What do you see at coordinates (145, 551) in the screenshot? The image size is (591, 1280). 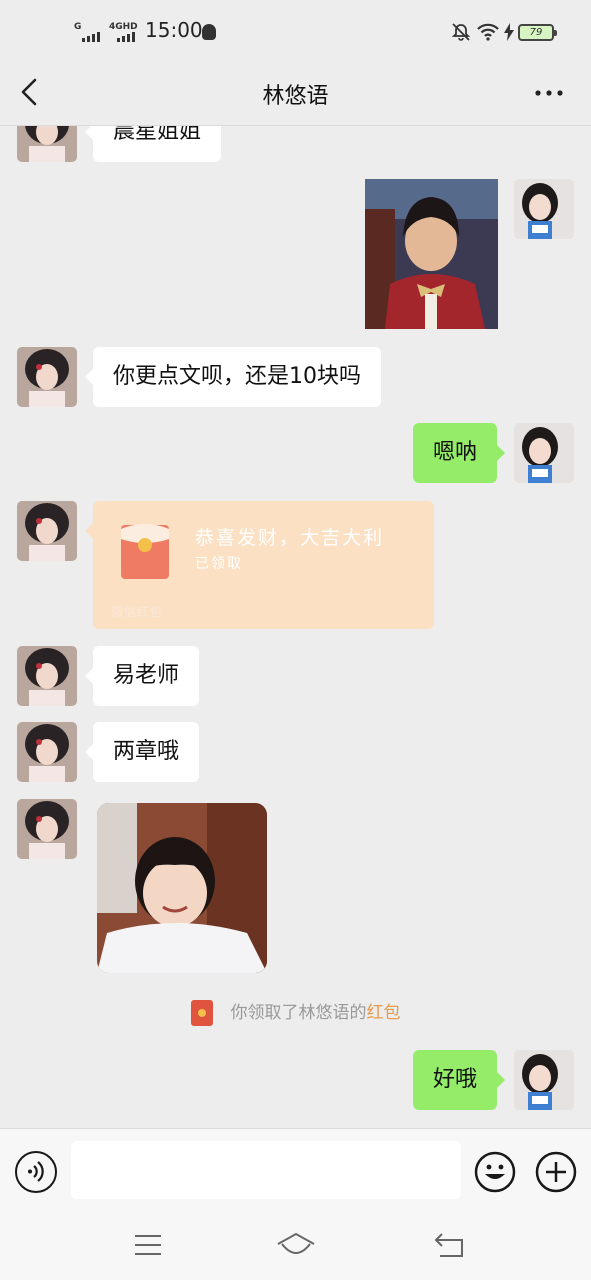 I see `red-packet-icon` at bounding box center [145, 551].